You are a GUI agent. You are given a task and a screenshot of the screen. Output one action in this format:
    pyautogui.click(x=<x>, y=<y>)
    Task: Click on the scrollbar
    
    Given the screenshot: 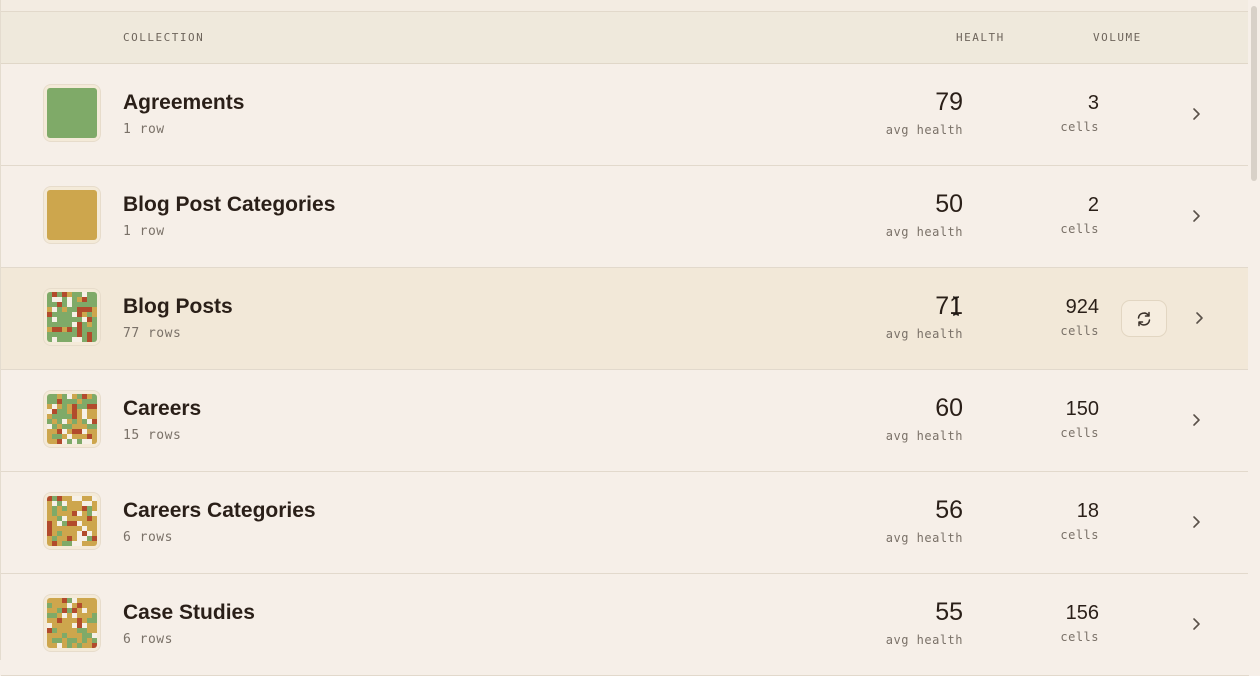 What is the action you would take?
    pyautogui.click(x=1254, y=330)
    